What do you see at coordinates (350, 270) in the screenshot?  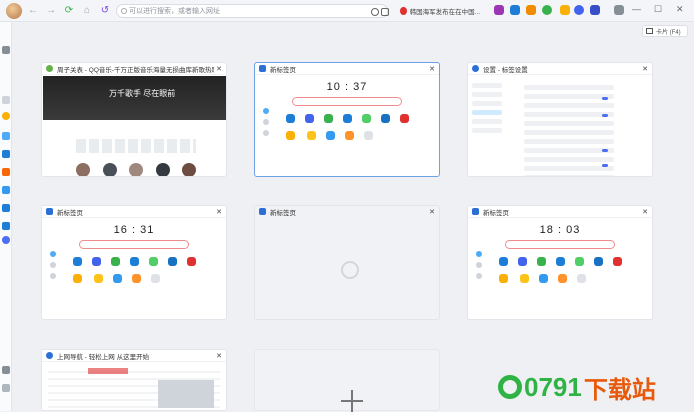 I see `browser-logo-icon` at bounding box center [350, 270].